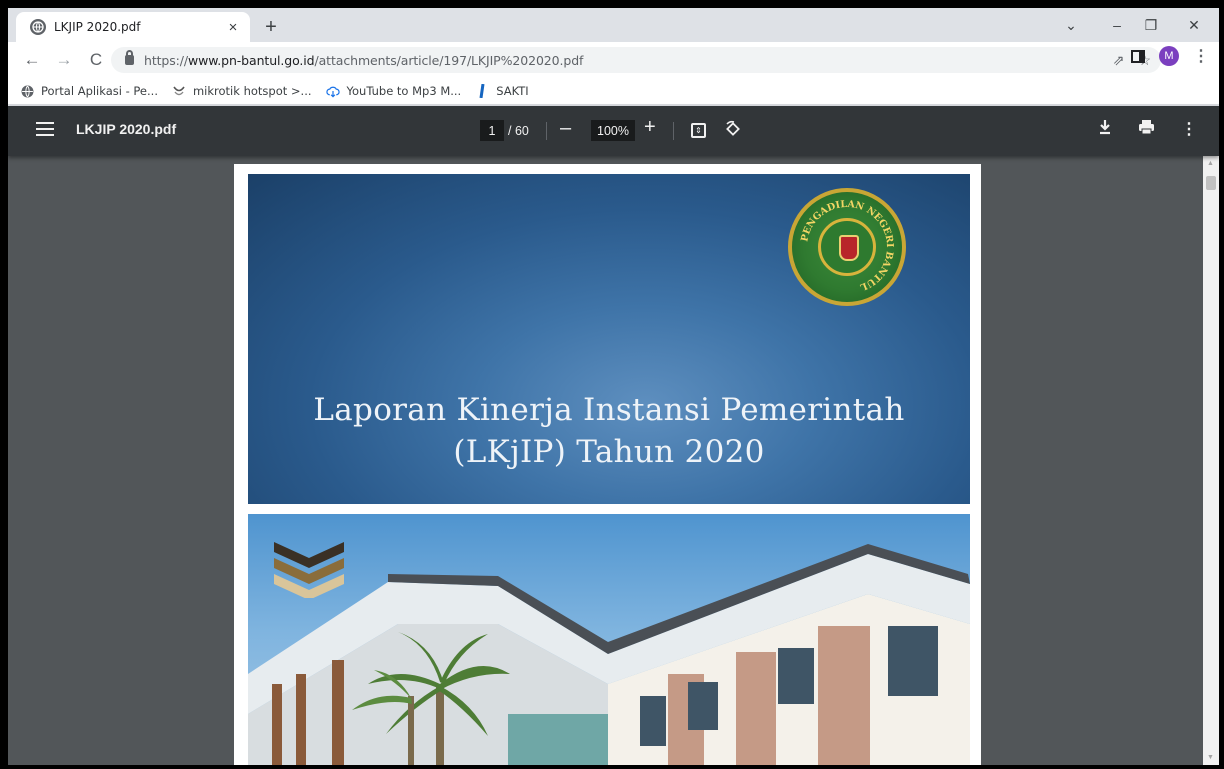  I want to click on pdf-toolbar: LKJIP 2020.pdf 1 / 60 – 100% + ⇕ ⋮, so click(613, 131).